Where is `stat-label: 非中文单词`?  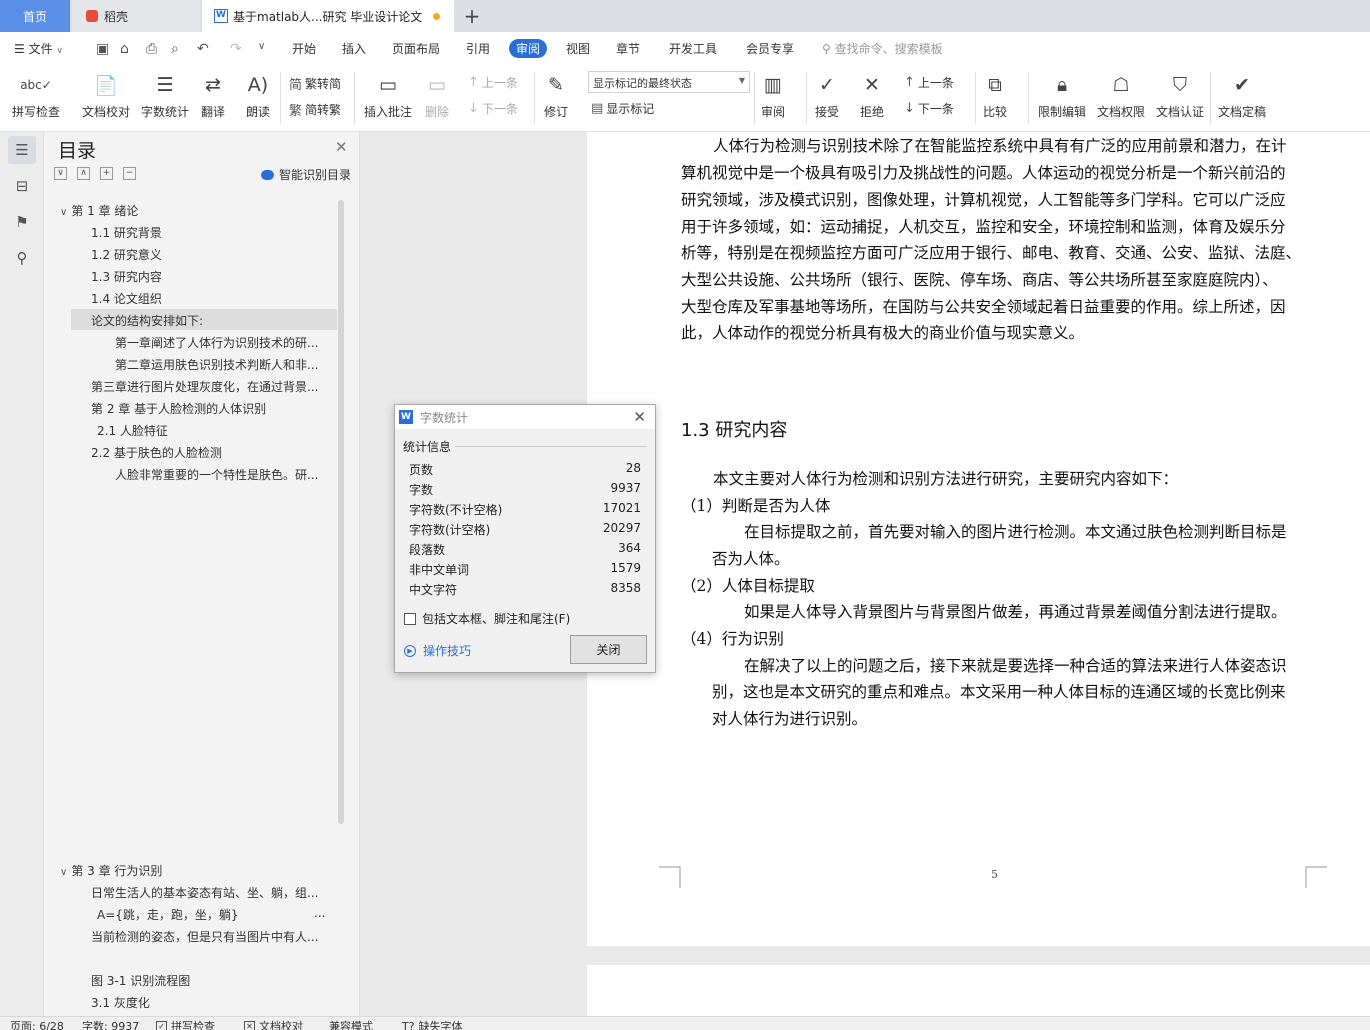
stat-label: 非中文单词 is located at coordinates (439, 570).